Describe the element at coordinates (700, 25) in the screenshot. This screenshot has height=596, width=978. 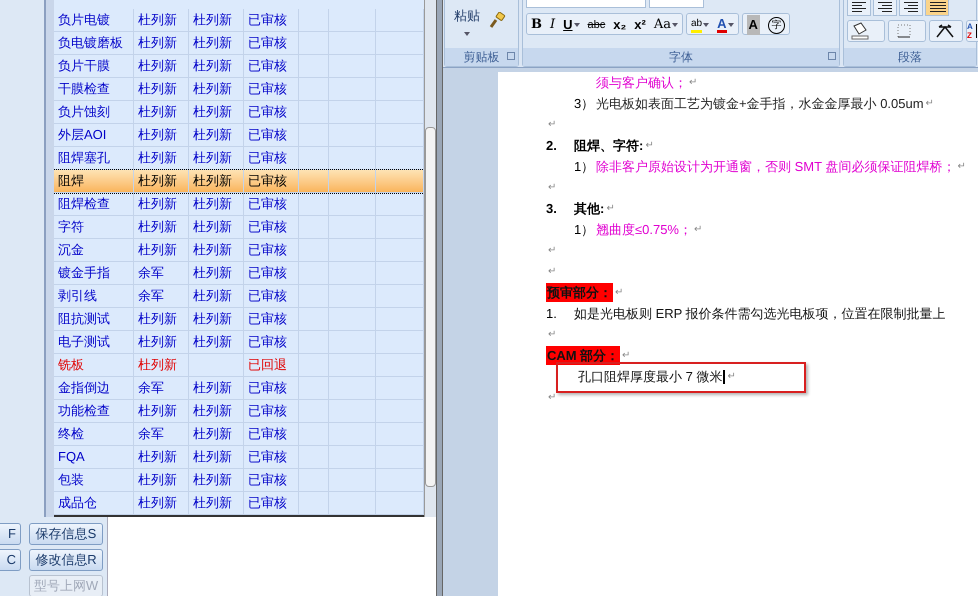
I see `highlight-button: ab` at that location.